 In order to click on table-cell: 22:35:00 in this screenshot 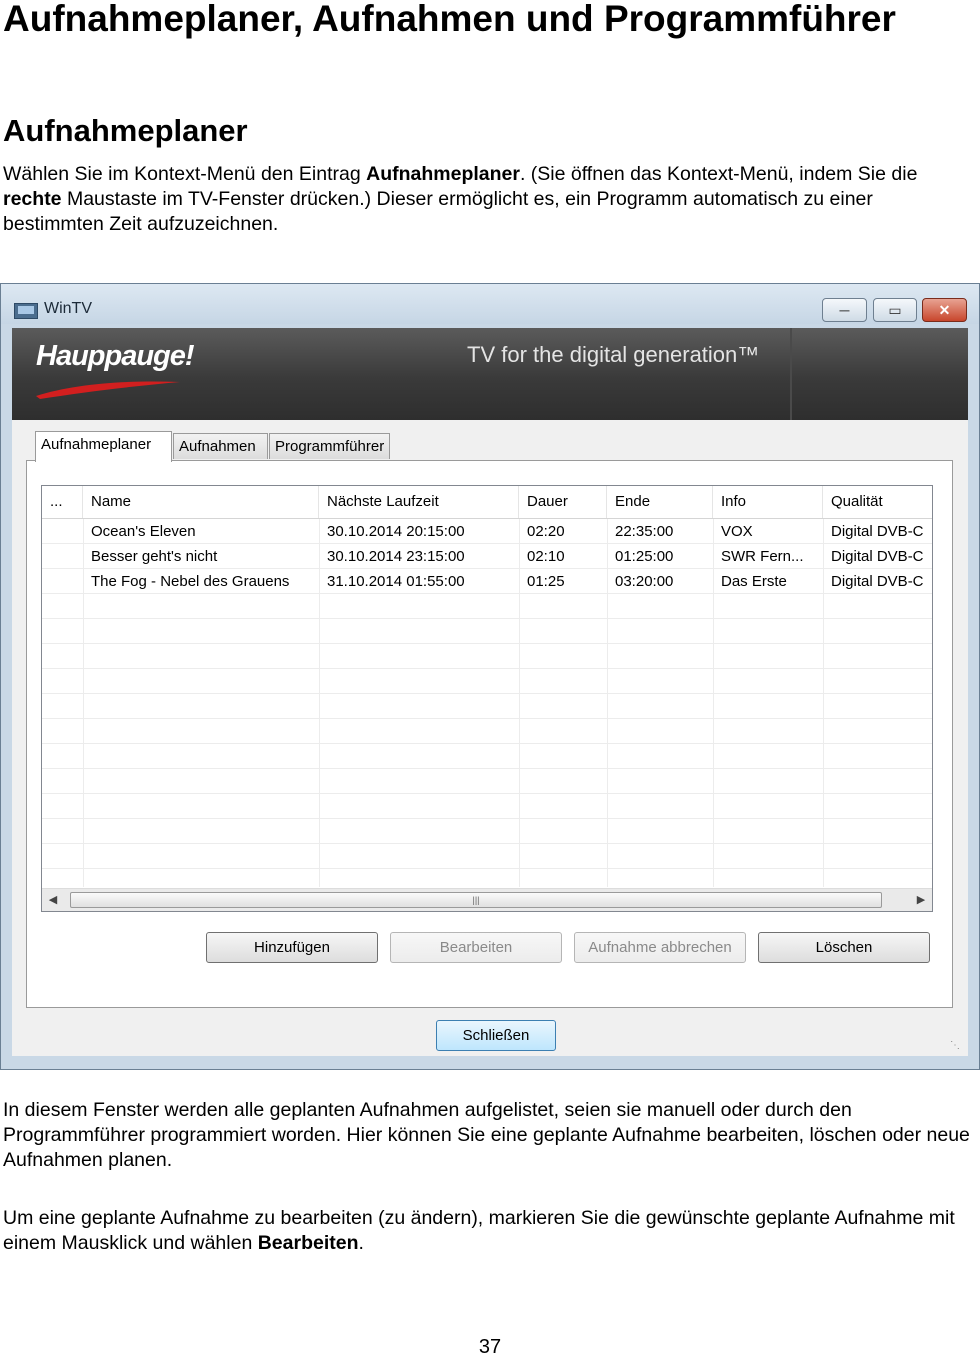, I will do `click(644, 531)`.